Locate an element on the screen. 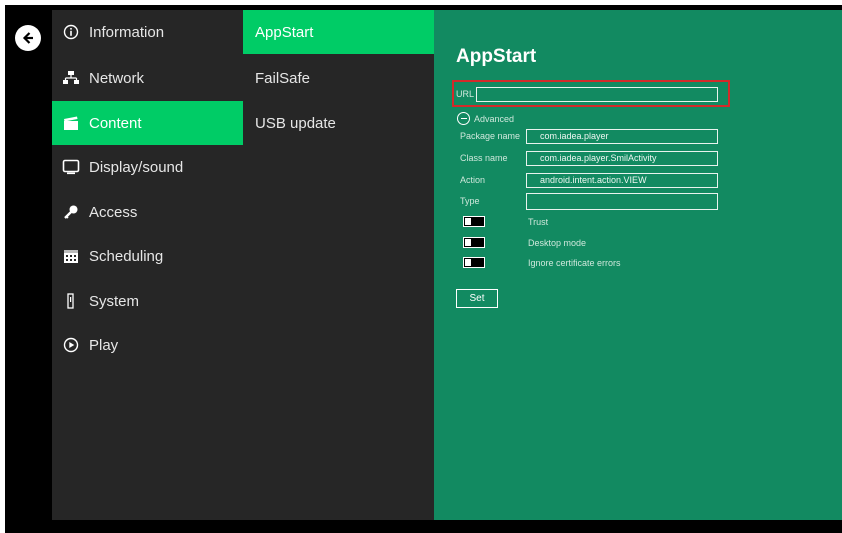  nav-item-label: Information is located at coordinates (127, 32).